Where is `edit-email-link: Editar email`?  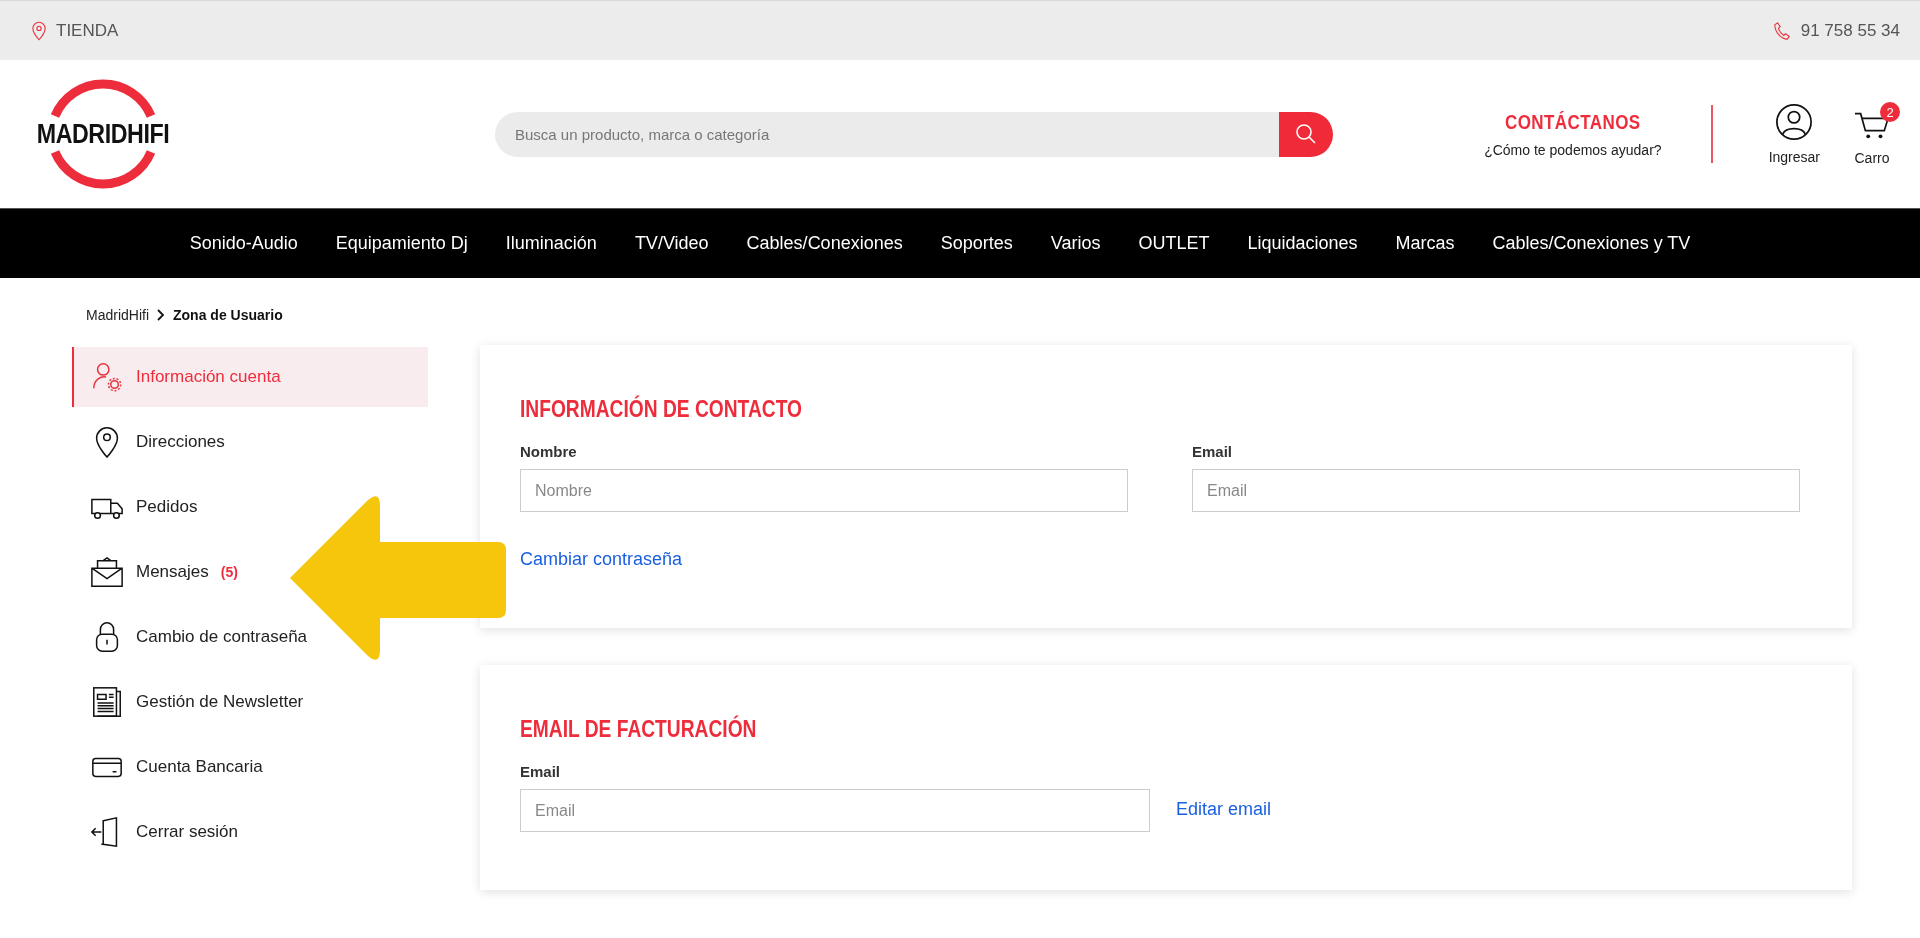
edit-email-link: Editar email is located at coordinates (1224, 809).